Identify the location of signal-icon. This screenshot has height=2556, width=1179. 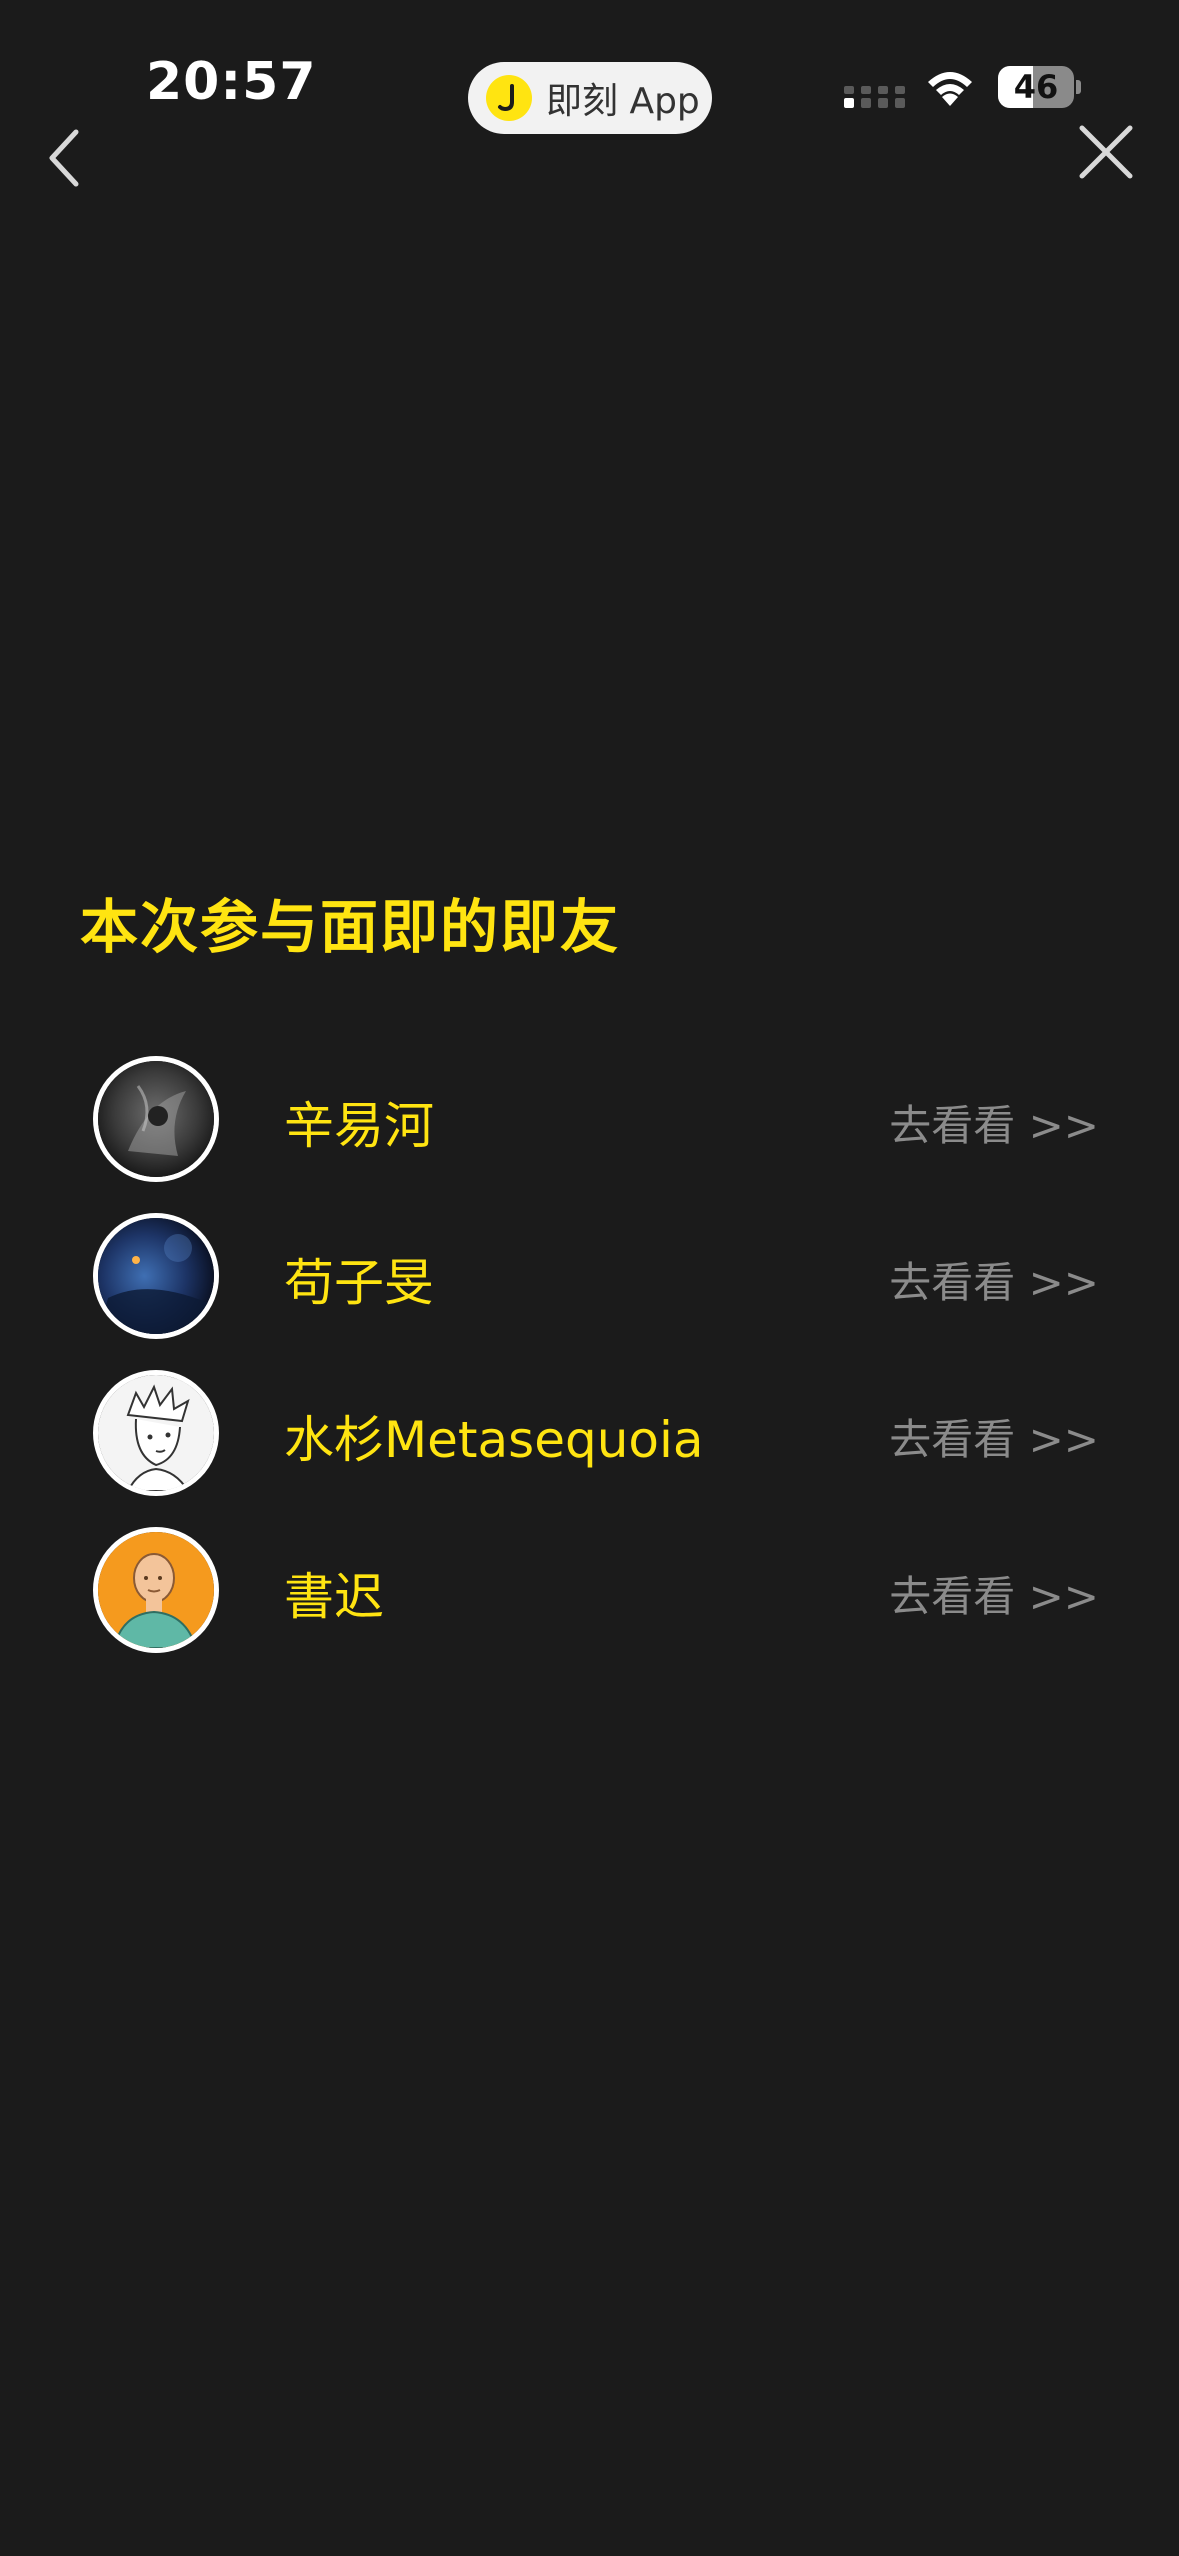
(874, 97).